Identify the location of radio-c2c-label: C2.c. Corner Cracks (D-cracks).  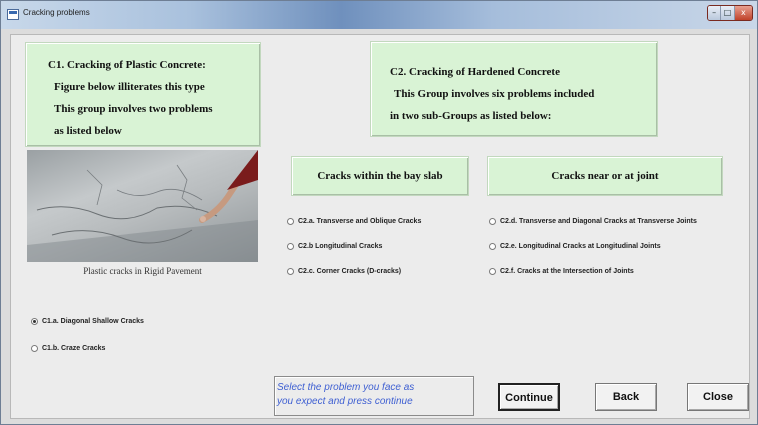
(350, 271).